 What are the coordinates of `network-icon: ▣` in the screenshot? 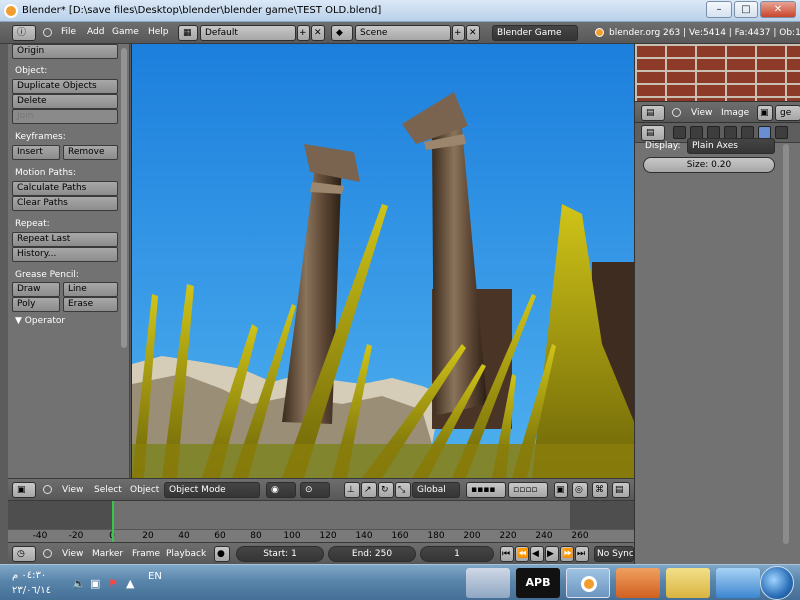 It's located at (95, 583).